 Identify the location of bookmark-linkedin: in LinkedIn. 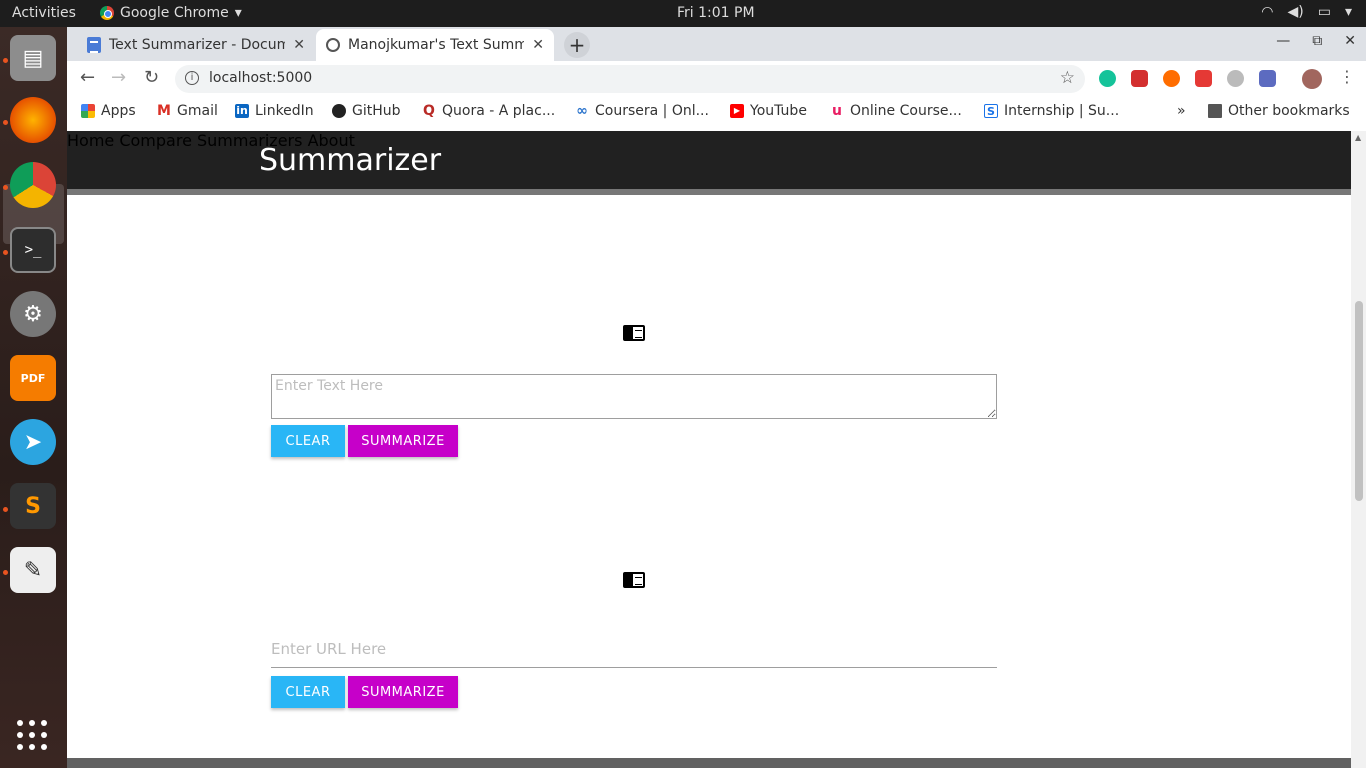
(274, 111).